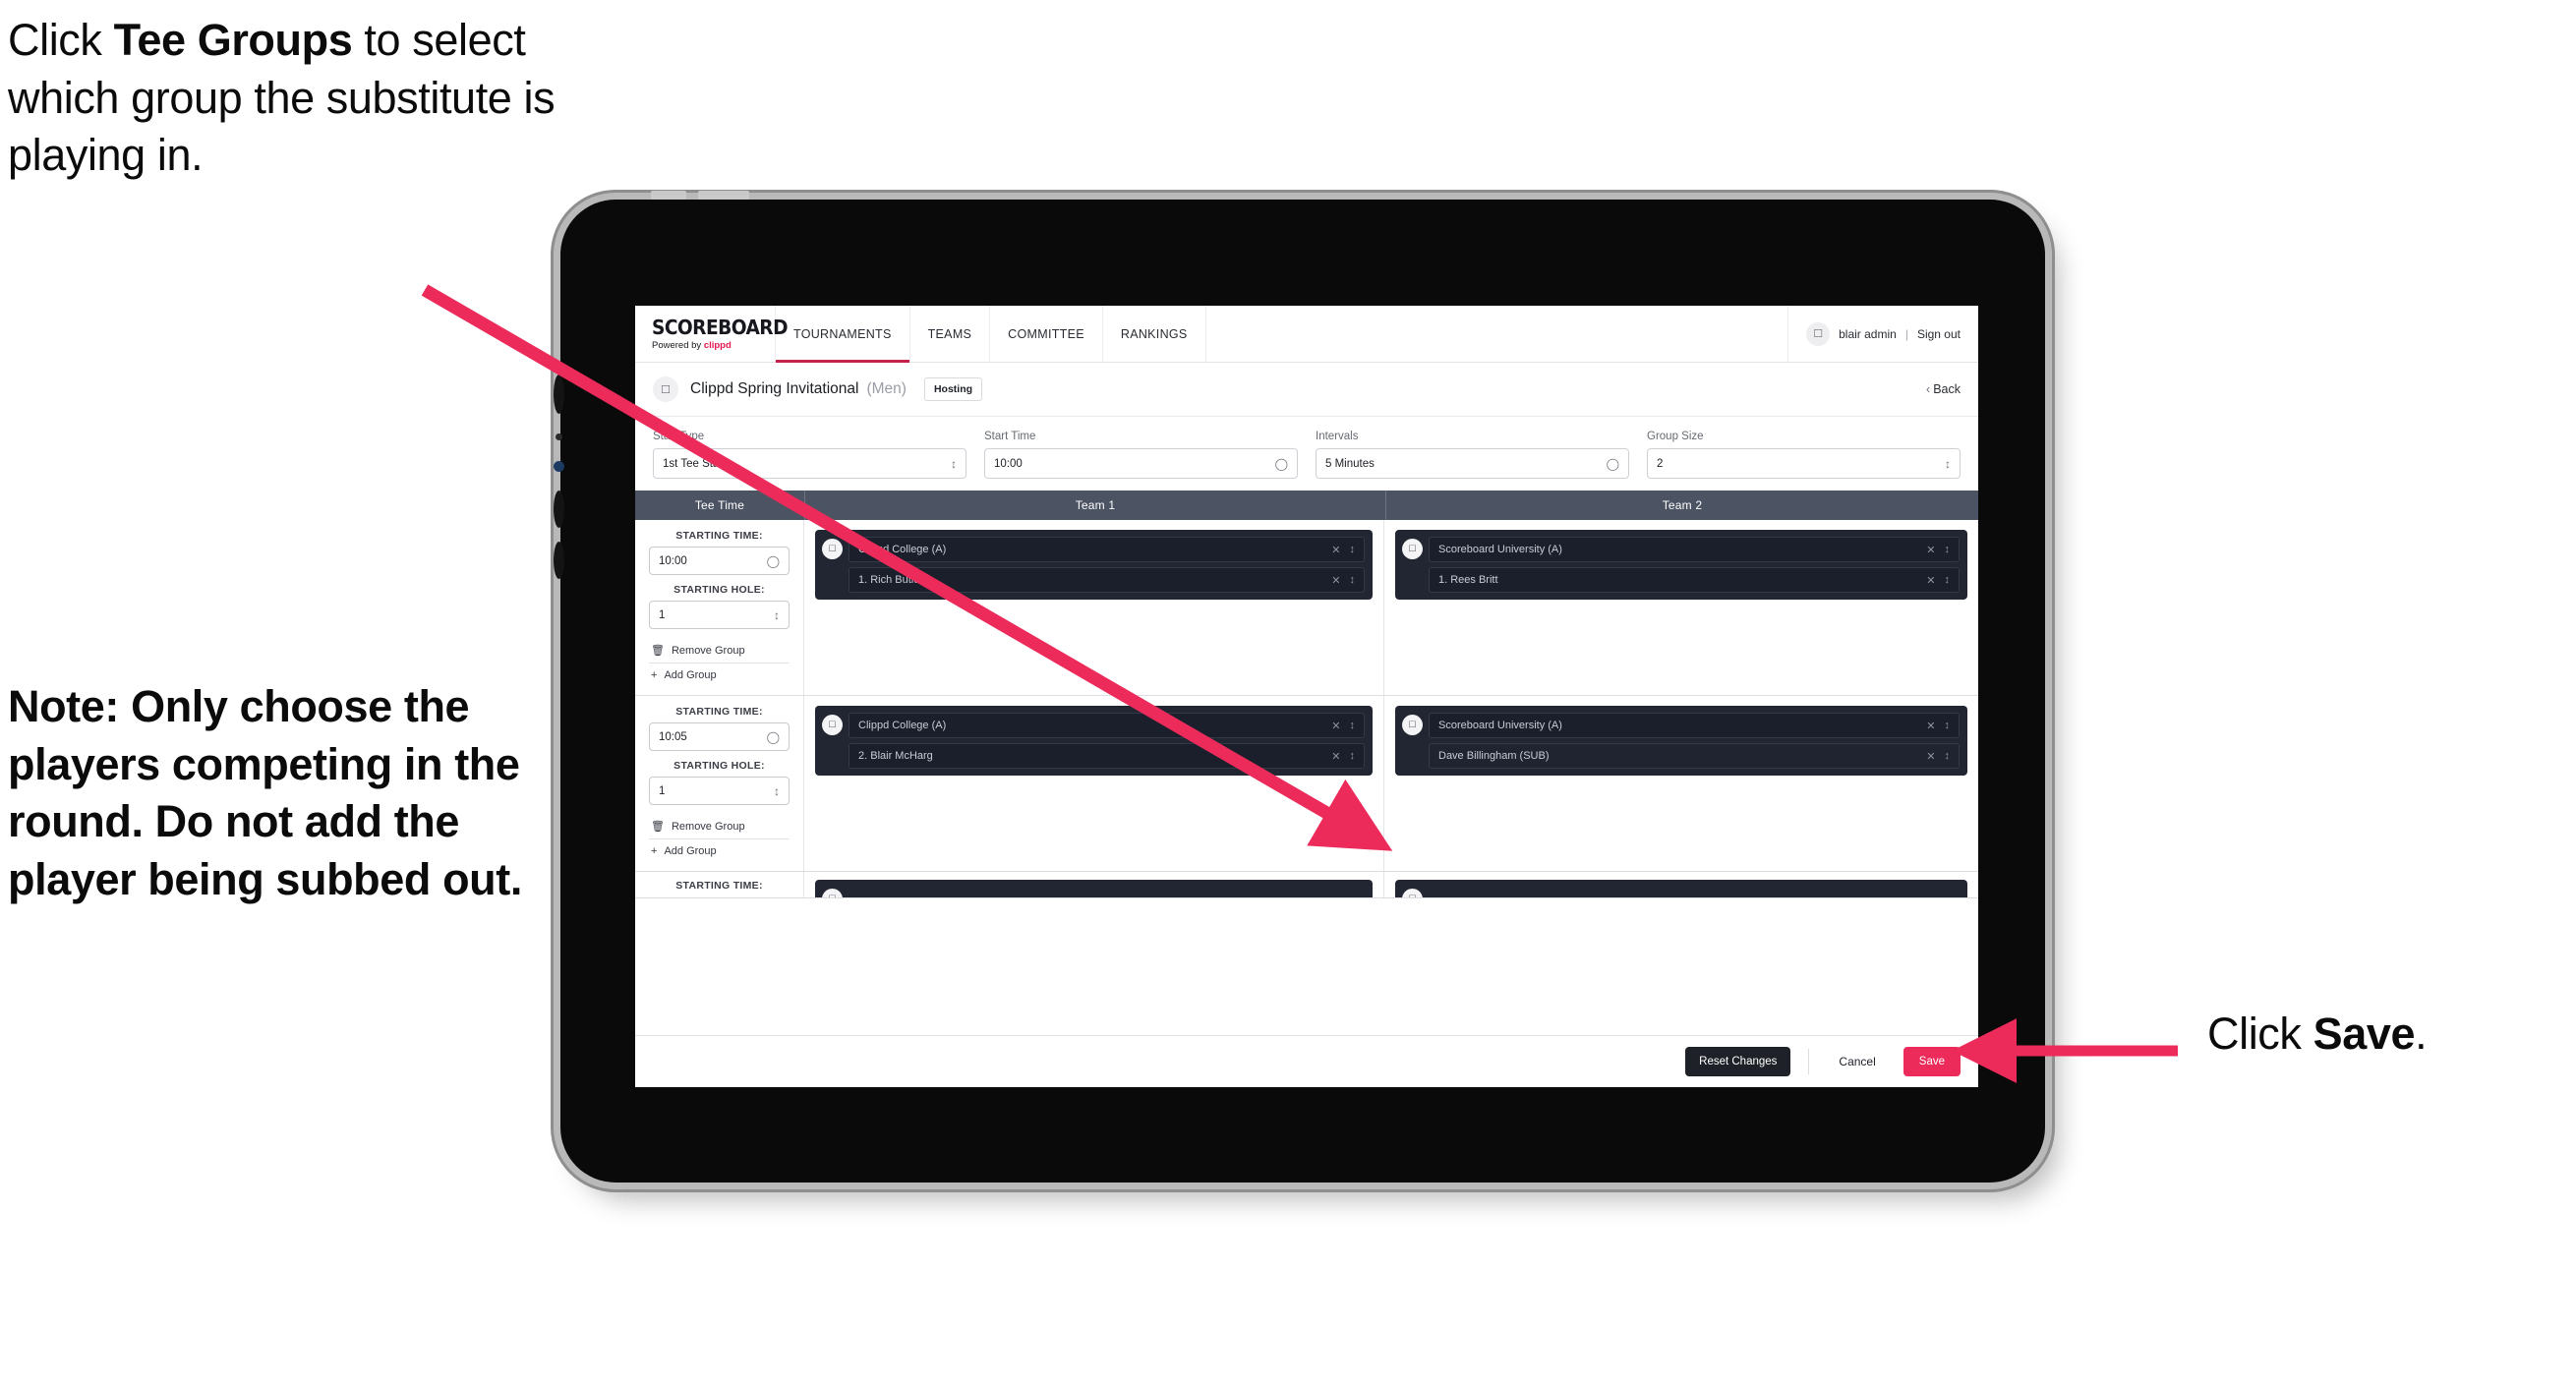 Image resolution: width=2576 pixels, height=1385 pixels. I want to click on filter-start-time-label: Start Time, so click(1010, 436).